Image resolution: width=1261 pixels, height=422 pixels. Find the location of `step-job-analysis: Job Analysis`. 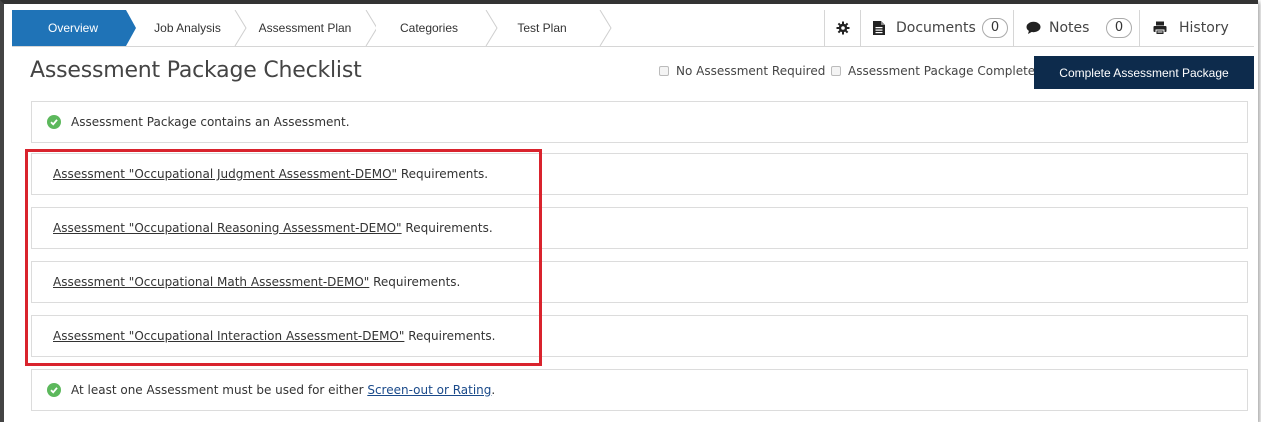

step-job-analysis: Job Analysis is located at coordinates (188, 28).